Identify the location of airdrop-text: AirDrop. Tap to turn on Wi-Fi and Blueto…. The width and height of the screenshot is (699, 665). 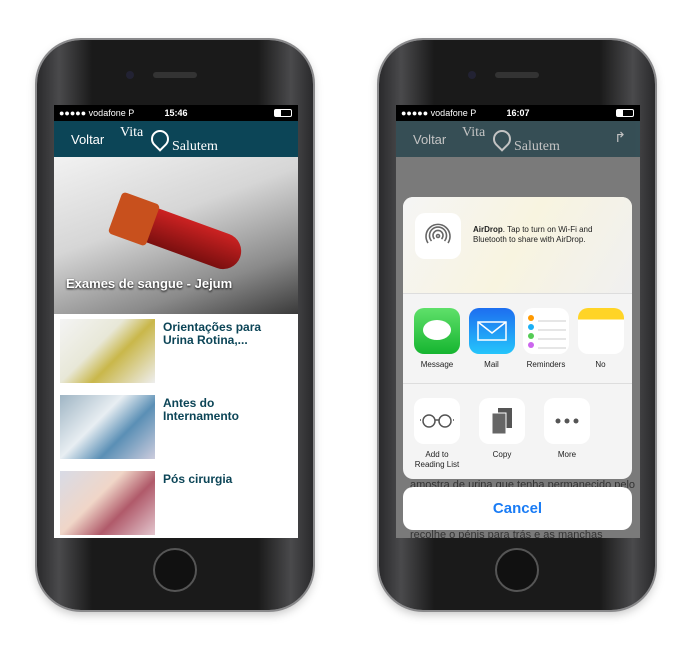
(546, 251).